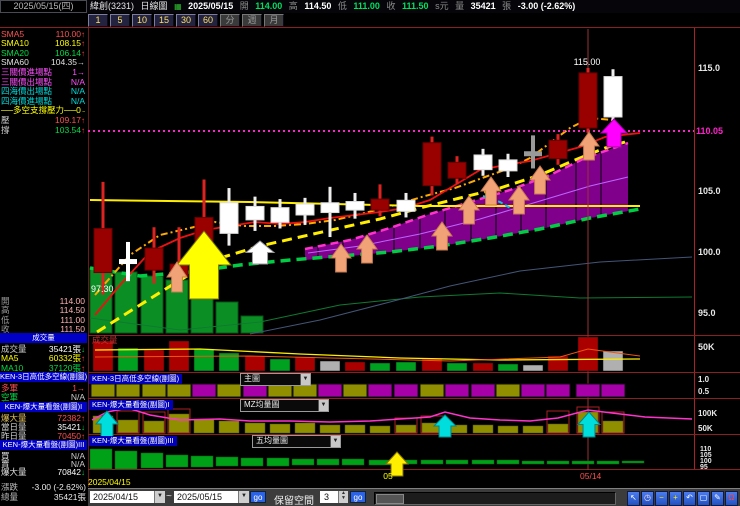  Describe the element at coordinates (495, 498) in the screenshot. I see `horizontal-scrollbar` at that location.